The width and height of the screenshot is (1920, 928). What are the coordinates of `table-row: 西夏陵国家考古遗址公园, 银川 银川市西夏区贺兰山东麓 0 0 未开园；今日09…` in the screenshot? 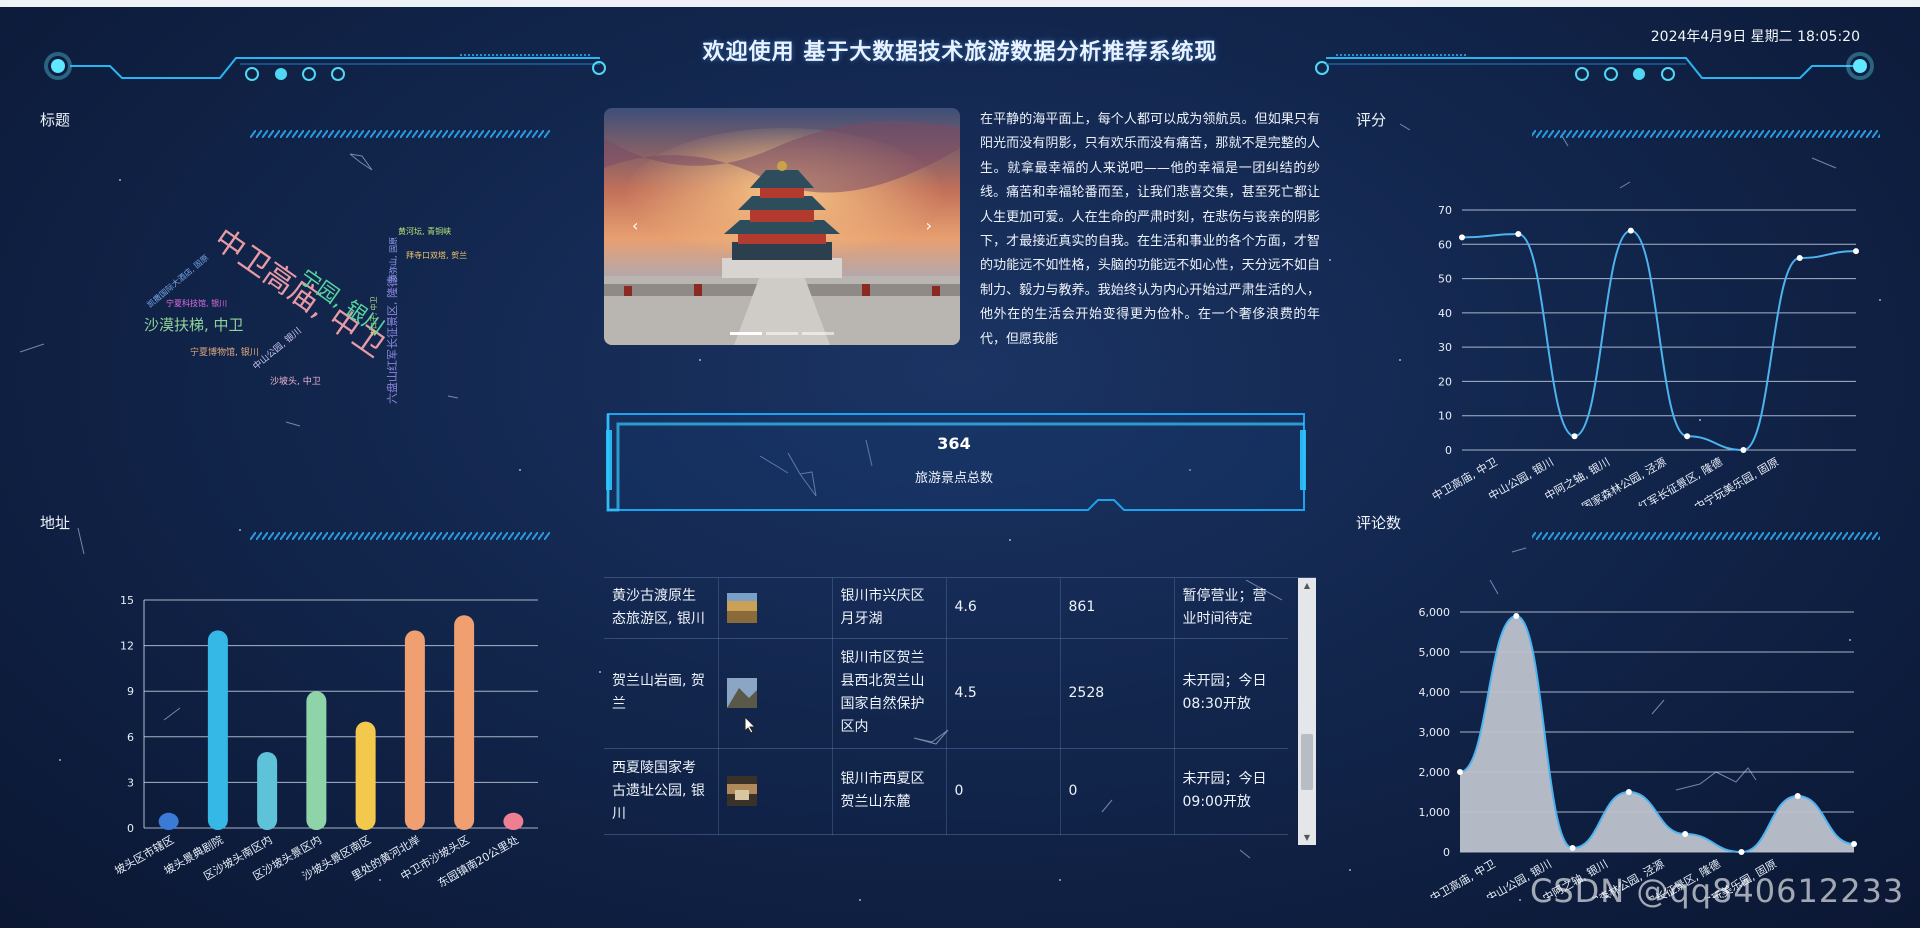 It's located at (946, 791).